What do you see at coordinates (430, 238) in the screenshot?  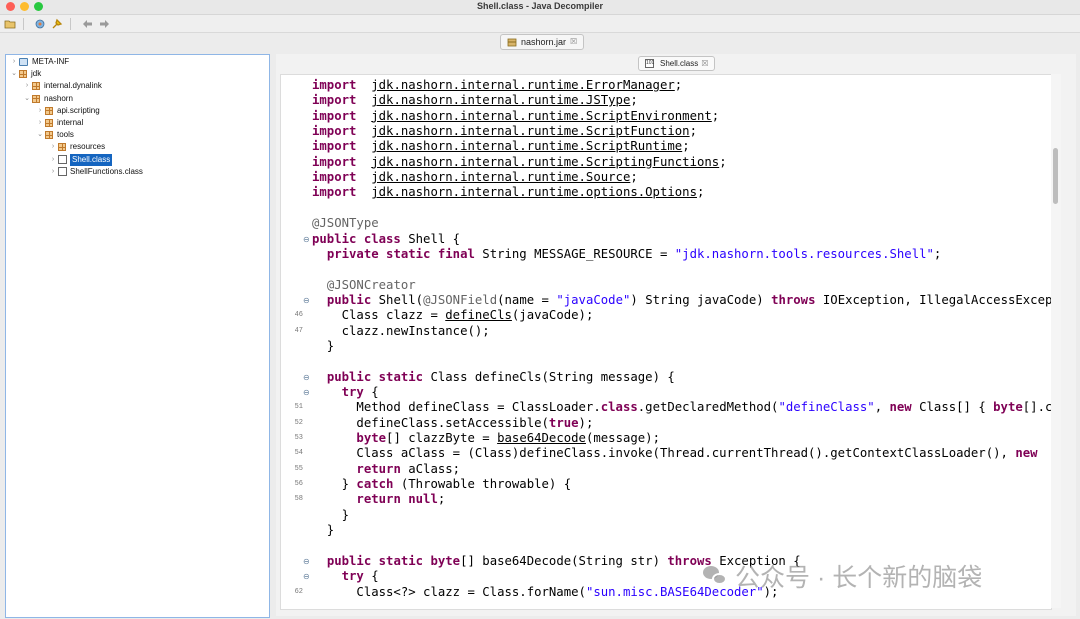 I see `code-token: Shell {` at bounding box center [430, 238].